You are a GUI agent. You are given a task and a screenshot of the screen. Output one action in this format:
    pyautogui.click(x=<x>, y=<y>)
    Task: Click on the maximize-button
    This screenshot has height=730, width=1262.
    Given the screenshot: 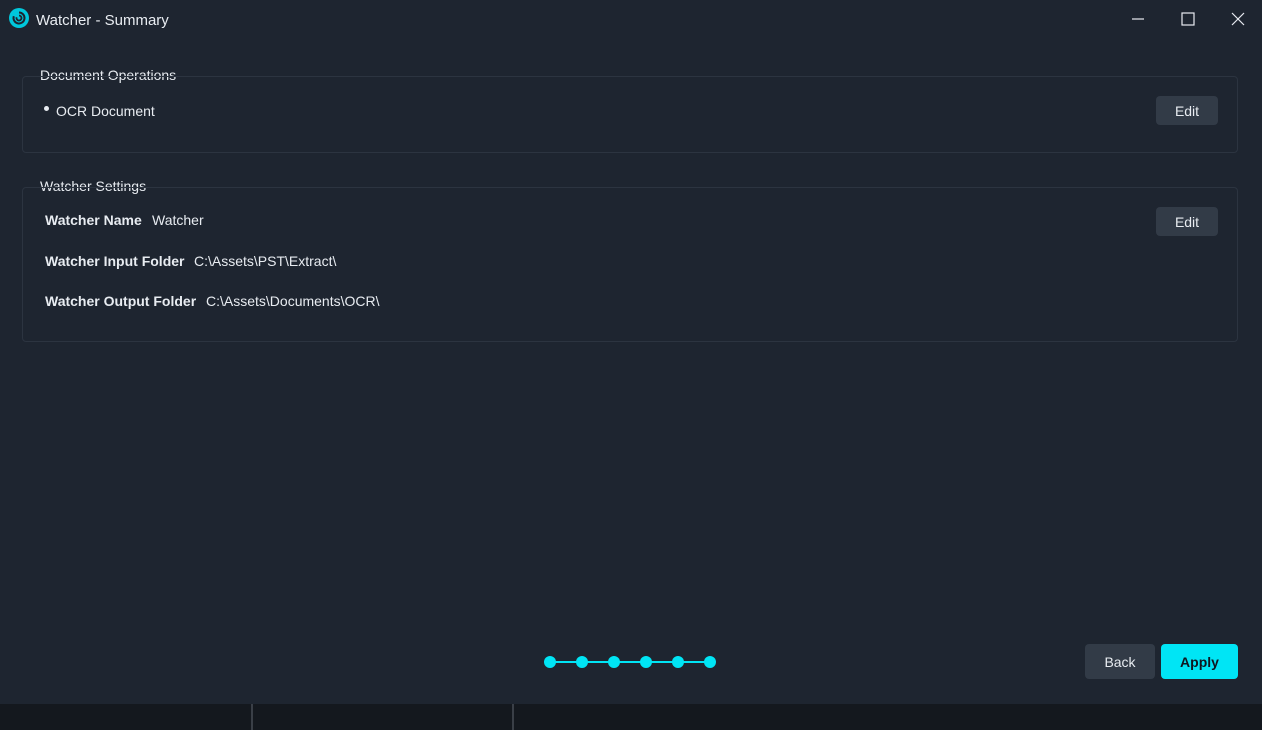 What is the action you would take?
    pyautogui.click(x=1188, y=19)
    